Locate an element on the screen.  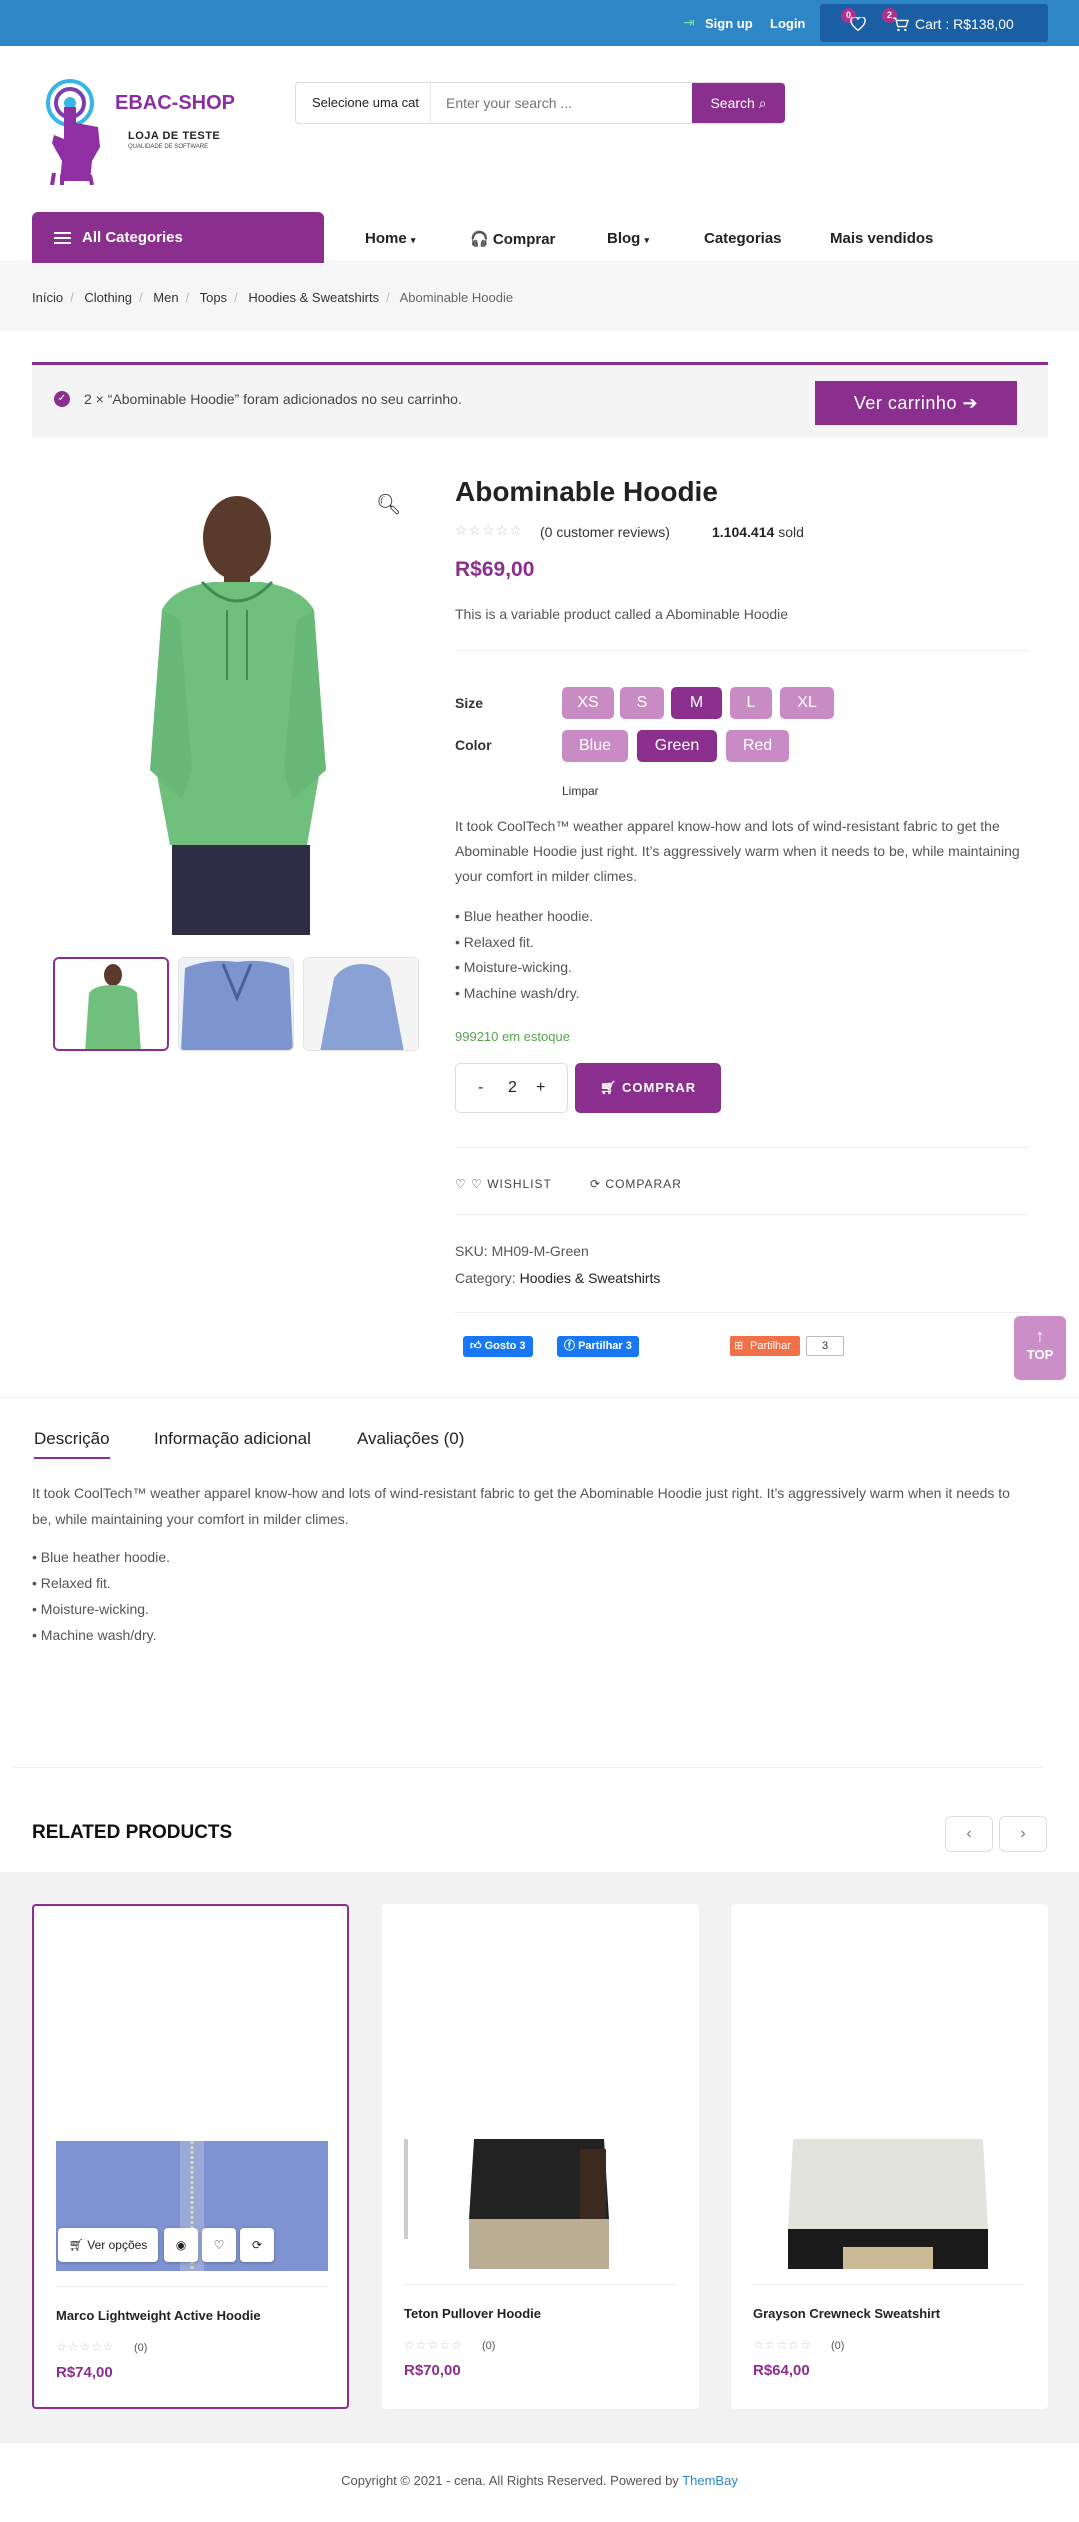
divider is located at coordinates (889, 2284).